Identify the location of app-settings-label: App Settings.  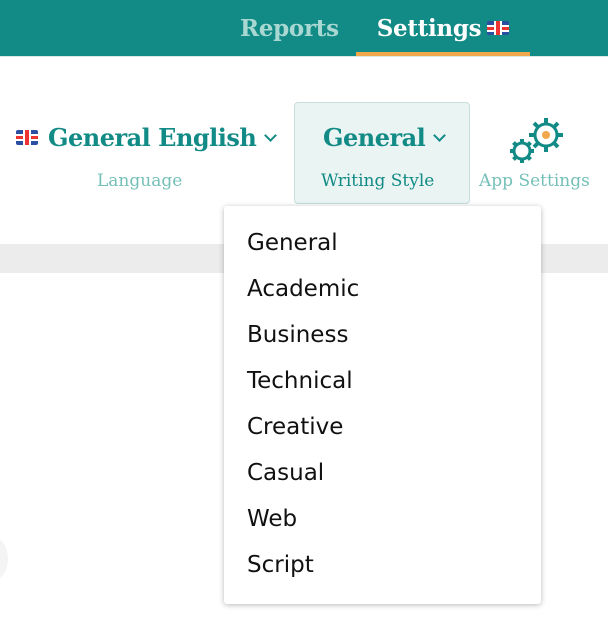
(534, 181).